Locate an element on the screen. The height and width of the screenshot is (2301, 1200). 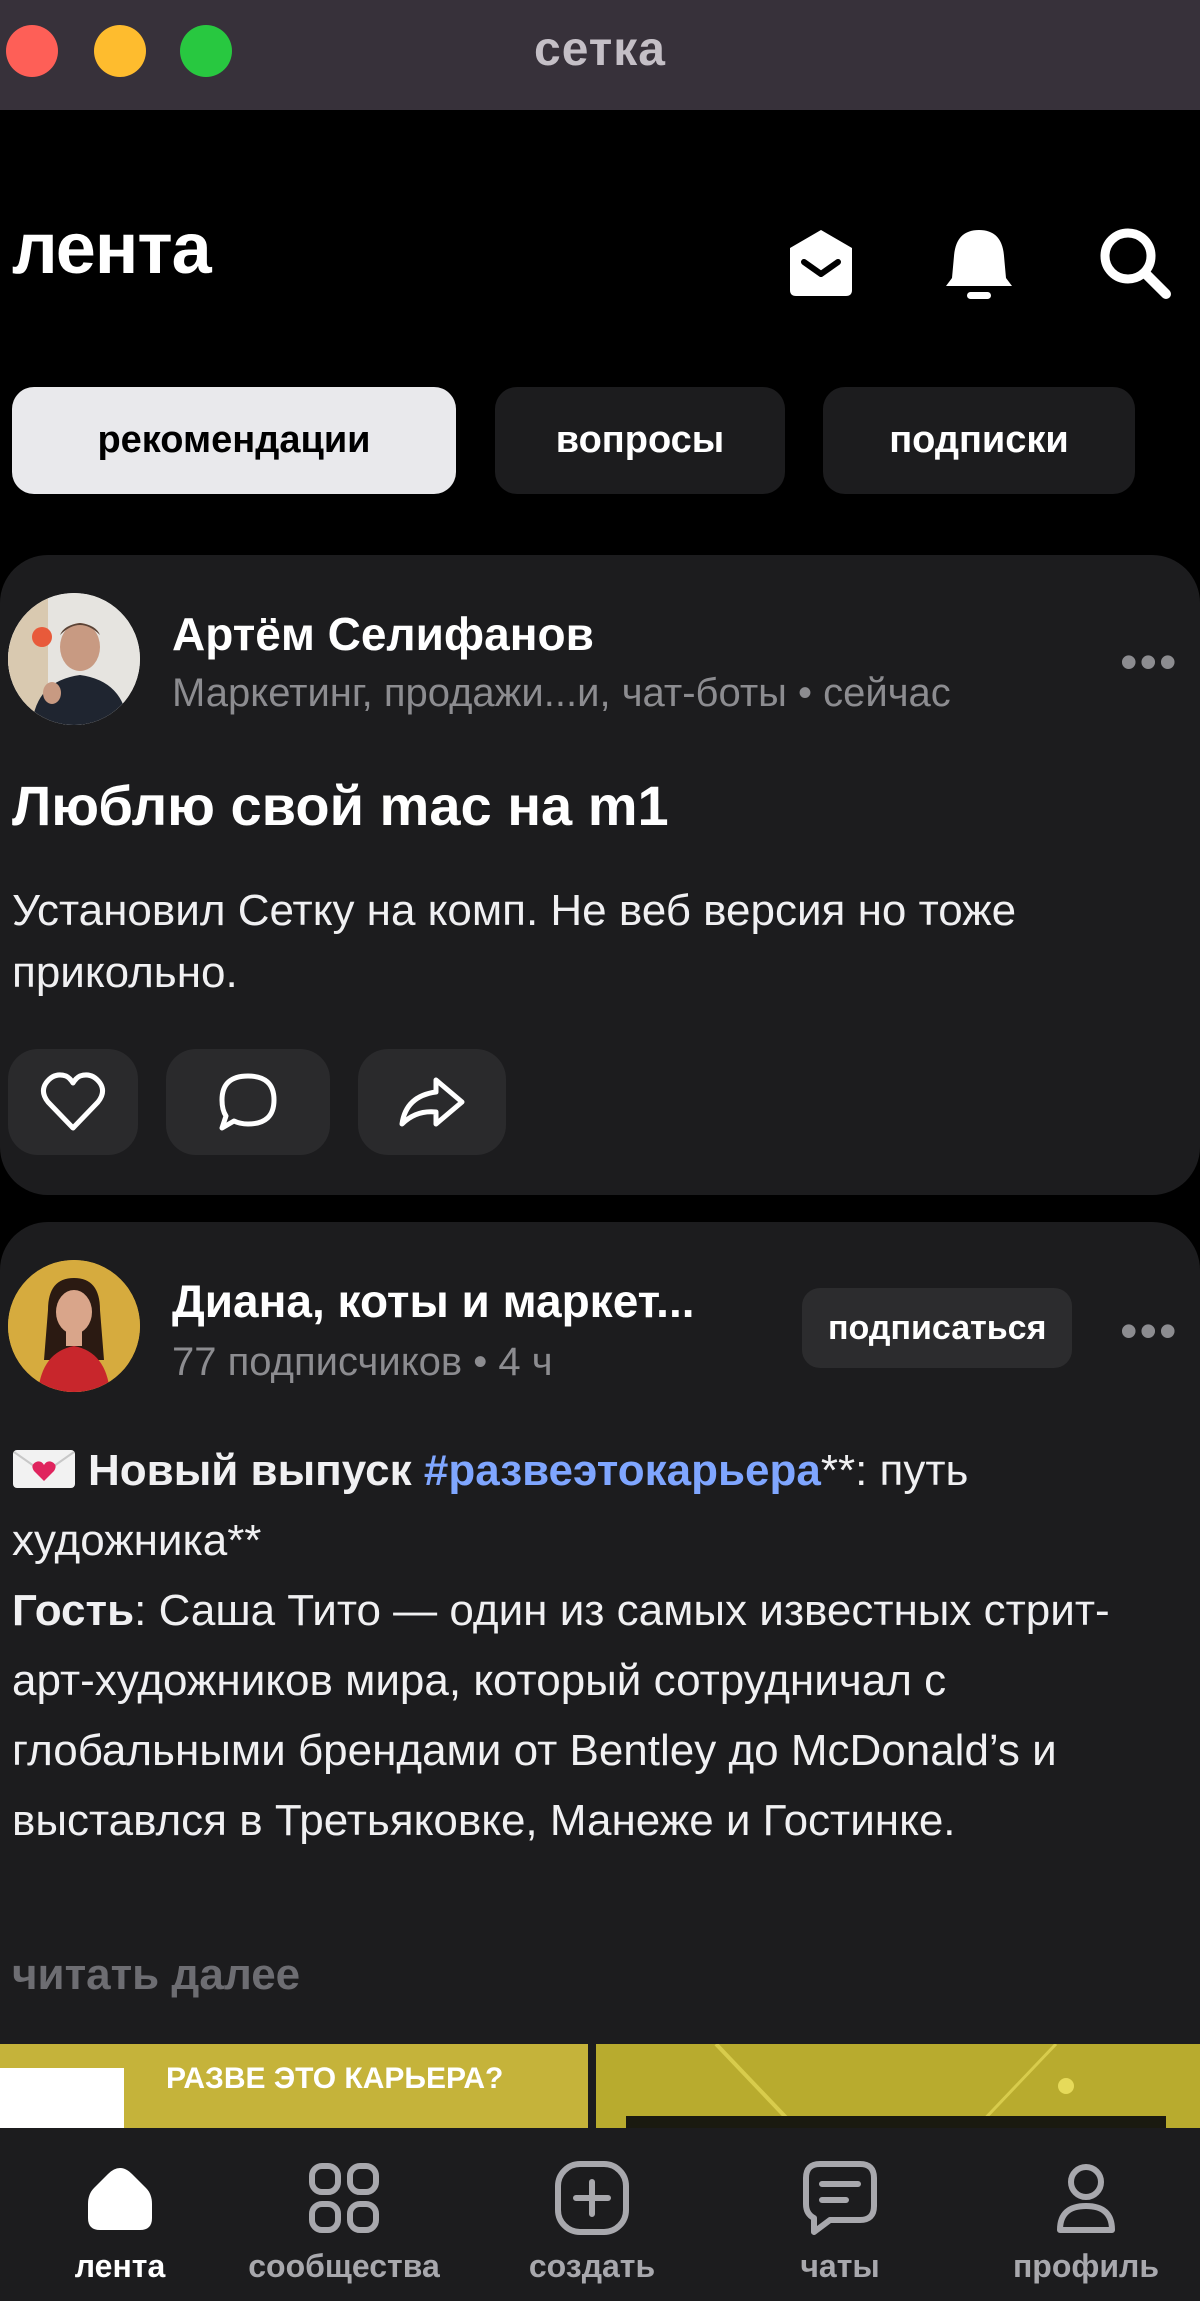
plus-square-icon is located at coordinates (592, 2198).